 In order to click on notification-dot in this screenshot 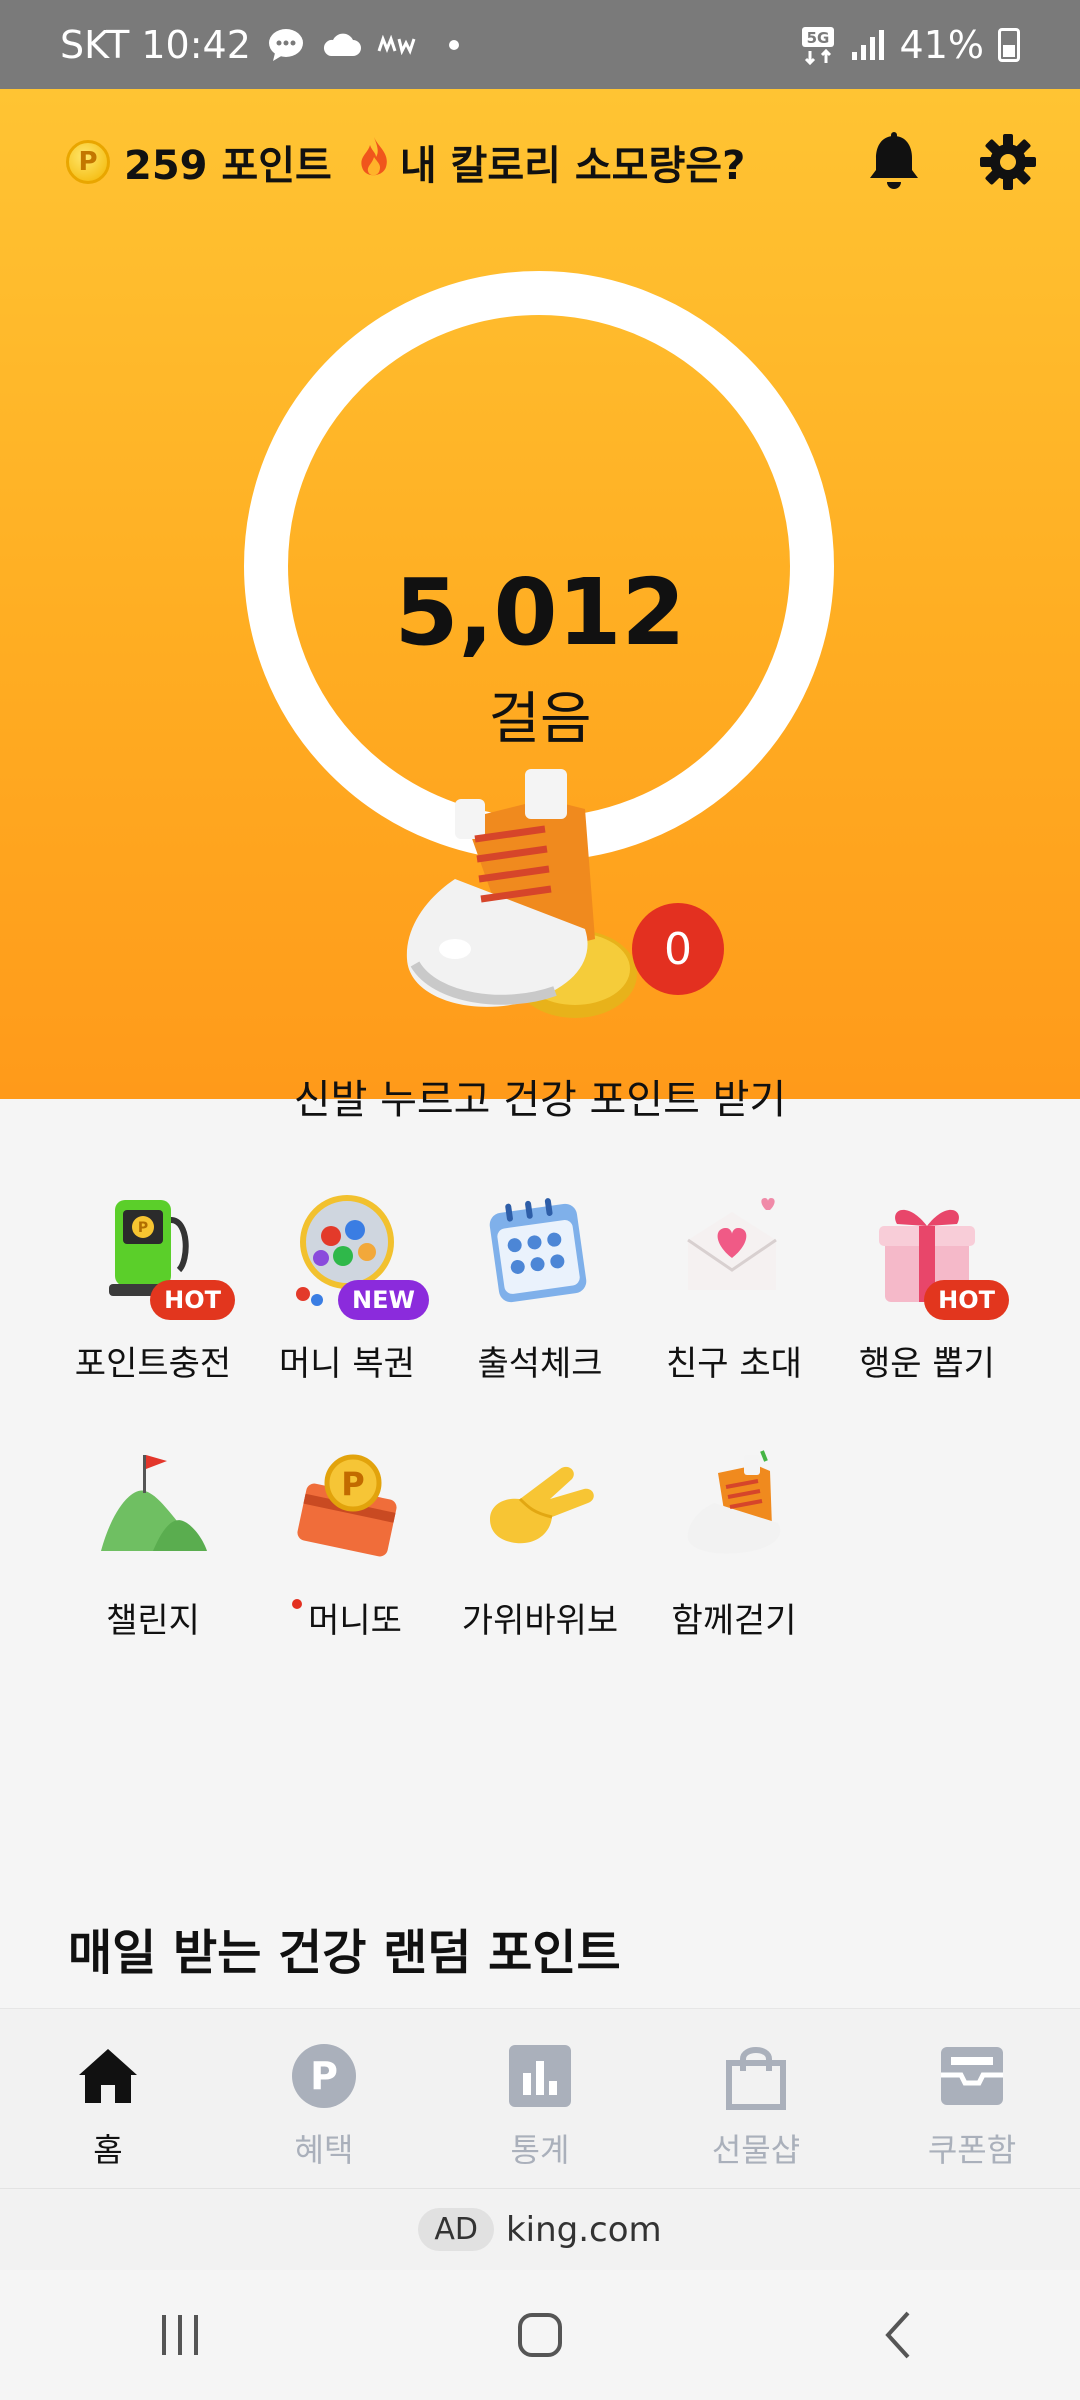, I will do `click(453, 44)`.